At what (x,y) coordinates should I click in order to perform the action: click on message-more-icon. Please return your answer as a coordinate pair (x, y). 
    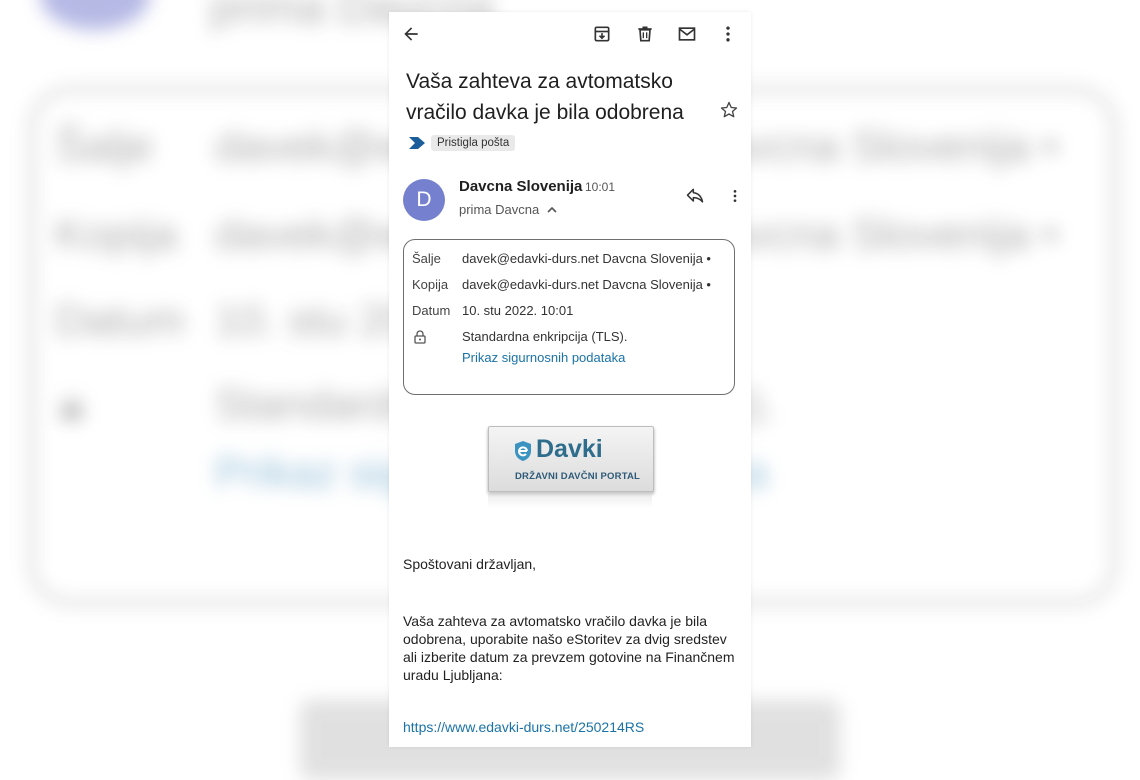
    Looking at the image, I should click on (735, 198).